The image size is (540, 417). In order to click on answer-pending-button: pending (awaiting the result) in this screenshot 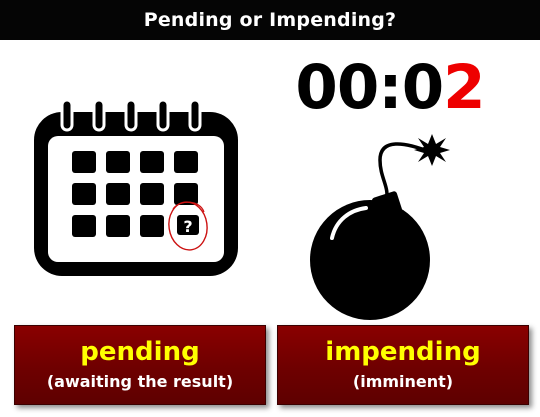, I will do `click(140, 365)`.